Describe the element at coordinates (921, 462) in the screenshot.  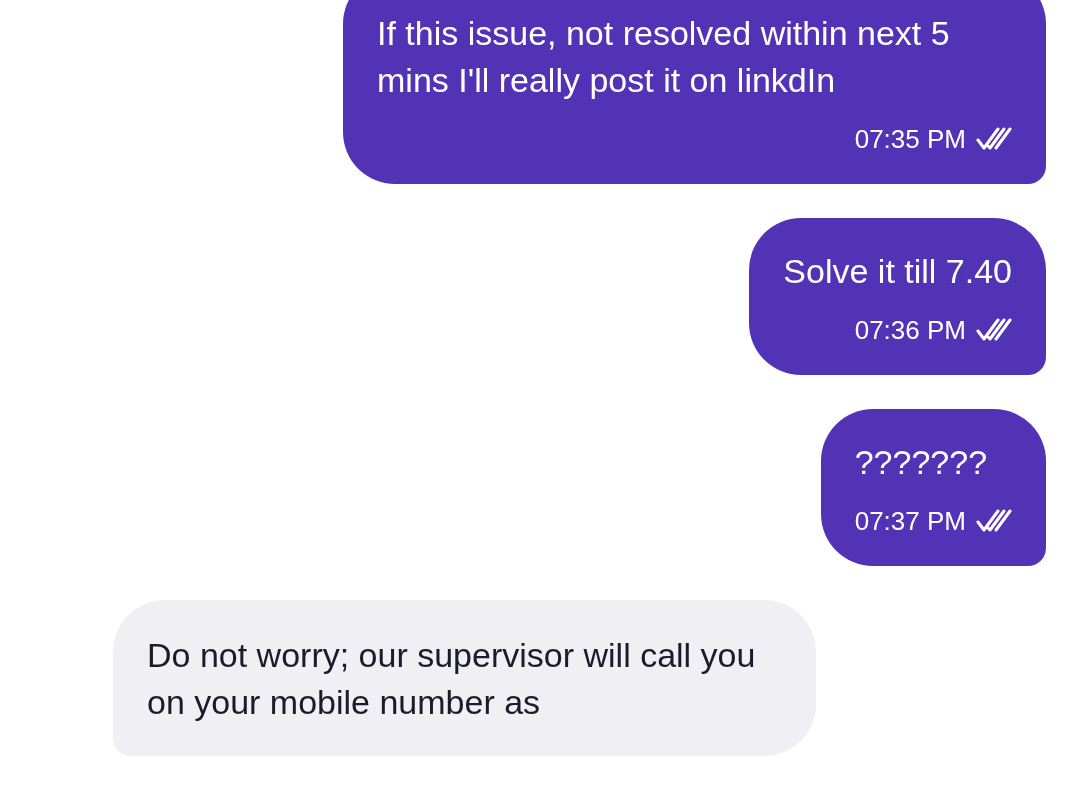
I see `message-text: ???????` at that location.